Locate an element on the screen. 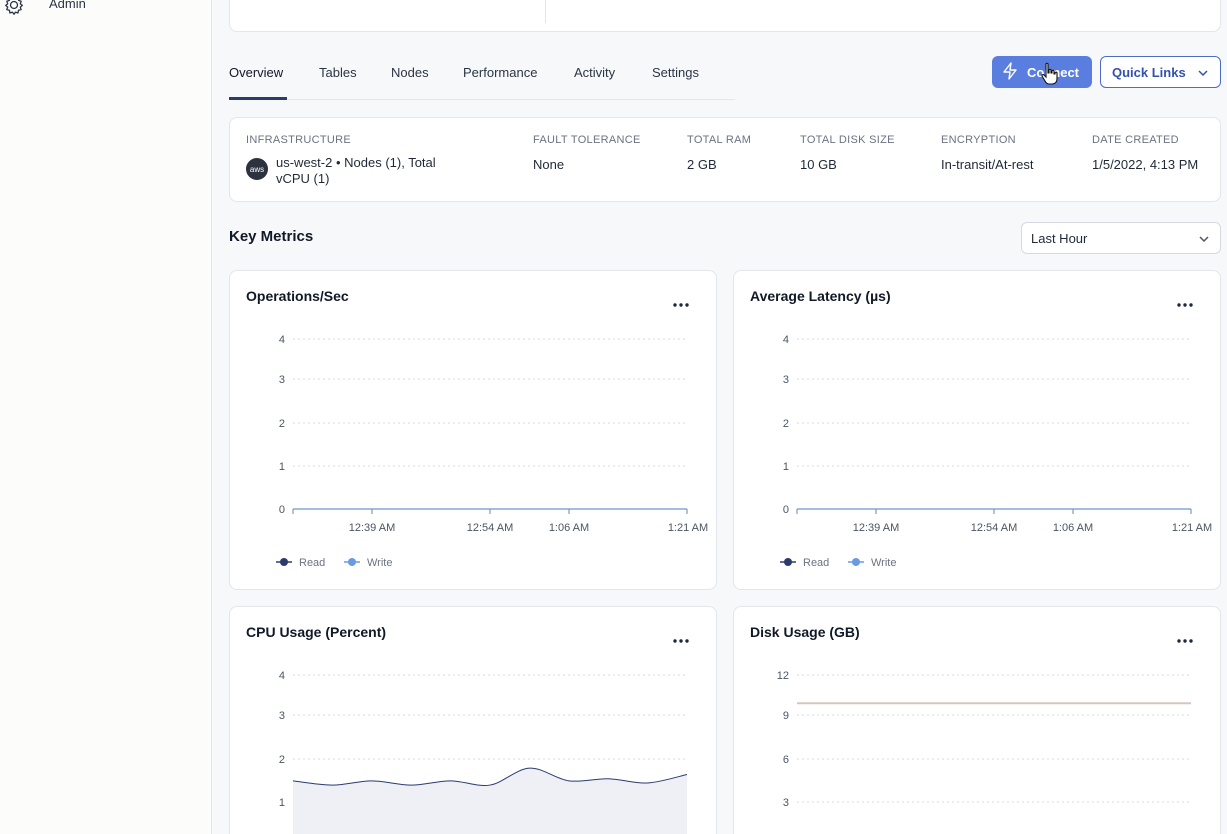 The width and height of the screenshot is (1227, 834). lightning-icon is located at coordinates (1010, 72).